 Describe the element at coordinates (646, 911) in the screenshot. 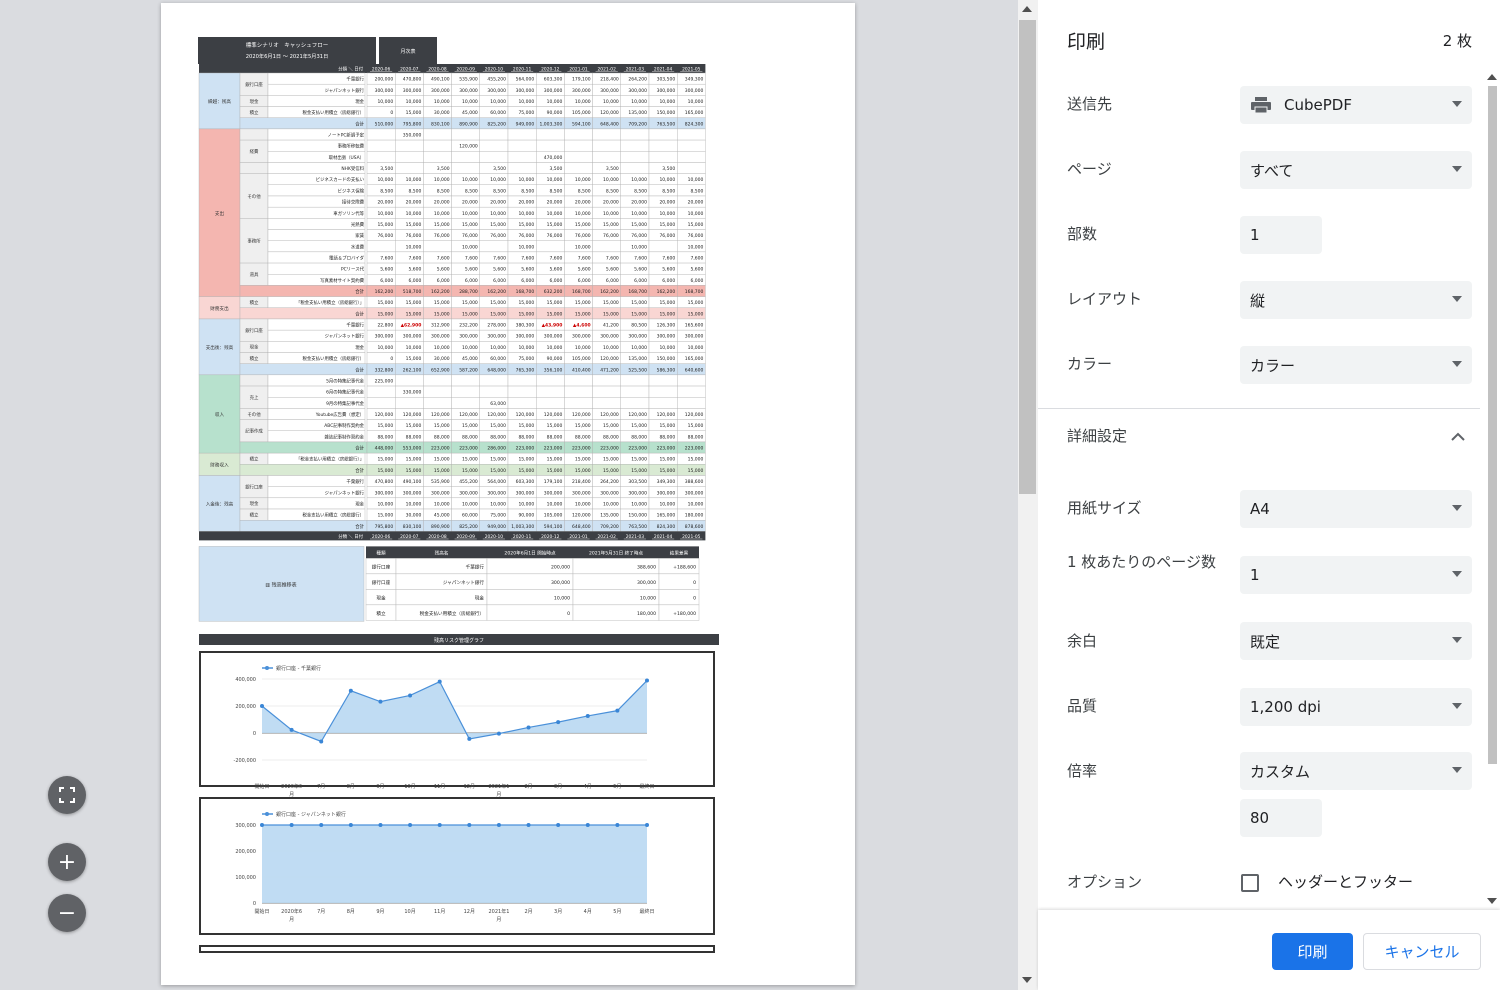

I see `x-tick-label: 最終日` at that location.